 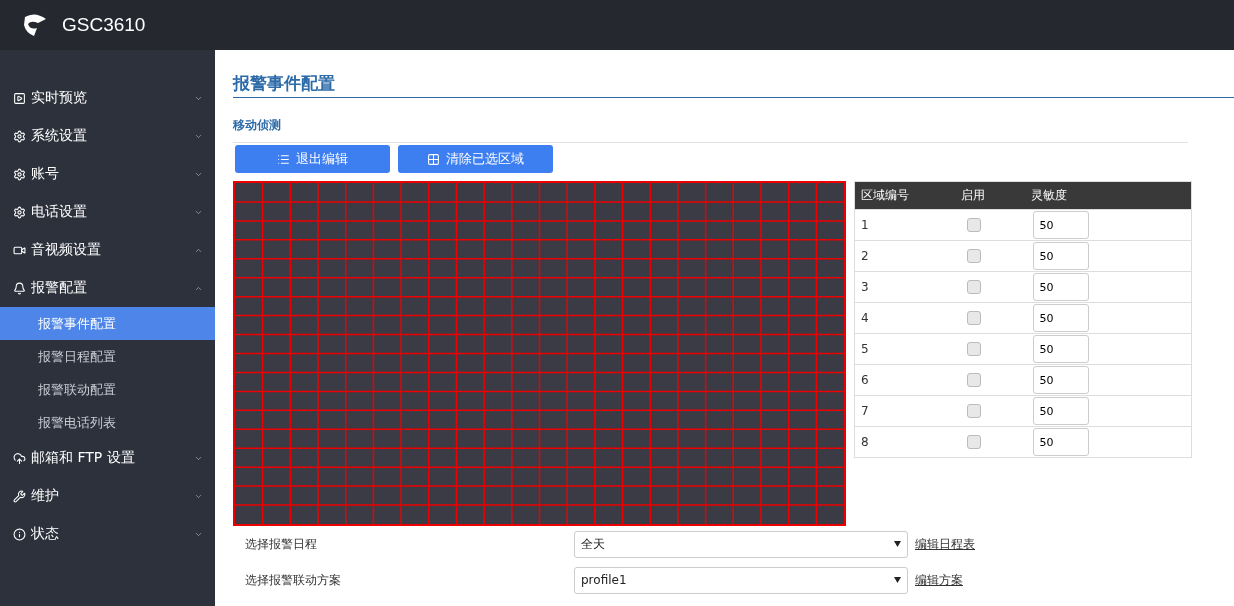 What do you see at coordinates (19, 458) in the screenshot?
I see `cloud-upload-icon` at bounding box center [19, 458].